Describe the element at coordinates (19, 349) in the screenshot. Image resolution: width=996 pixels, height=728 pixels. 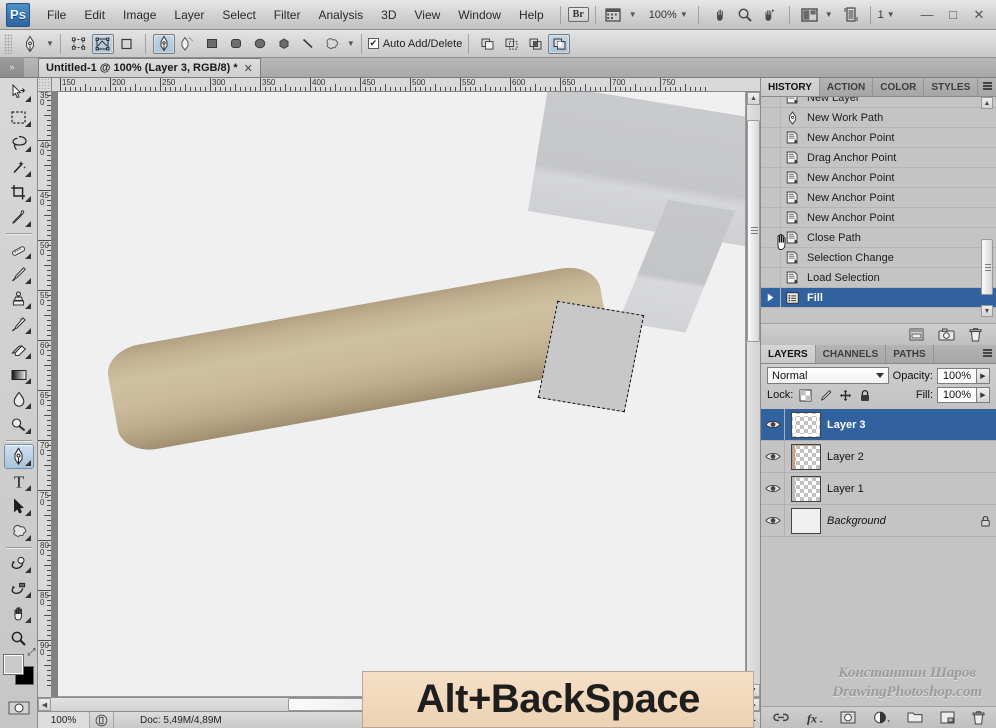
I see `eraser-tool` at that location.